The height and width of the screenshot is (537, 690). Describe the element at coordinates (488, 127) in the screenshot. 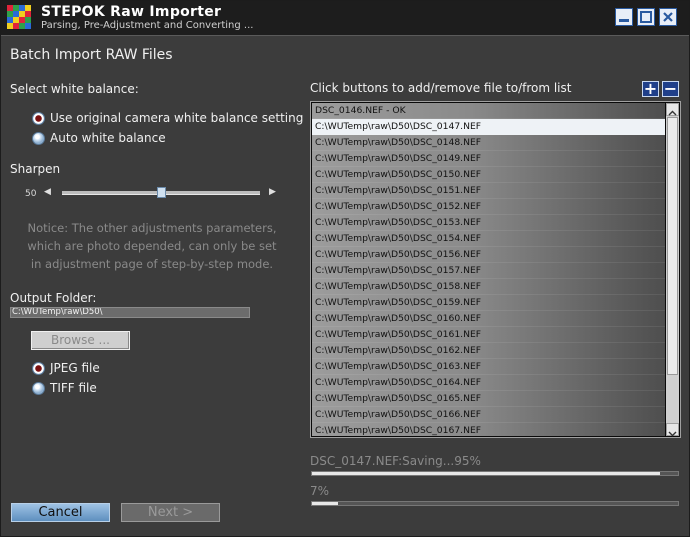

I see `file-list-item: C:\WUTemp\raw\D50\DSC_0147.NEF` at that location.